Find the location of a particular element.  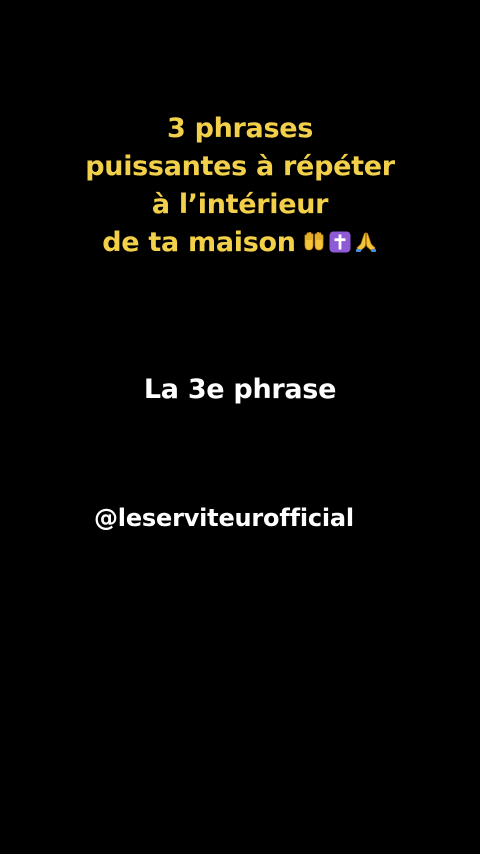

latin-cross-icon is located at coordinates (340, 242).